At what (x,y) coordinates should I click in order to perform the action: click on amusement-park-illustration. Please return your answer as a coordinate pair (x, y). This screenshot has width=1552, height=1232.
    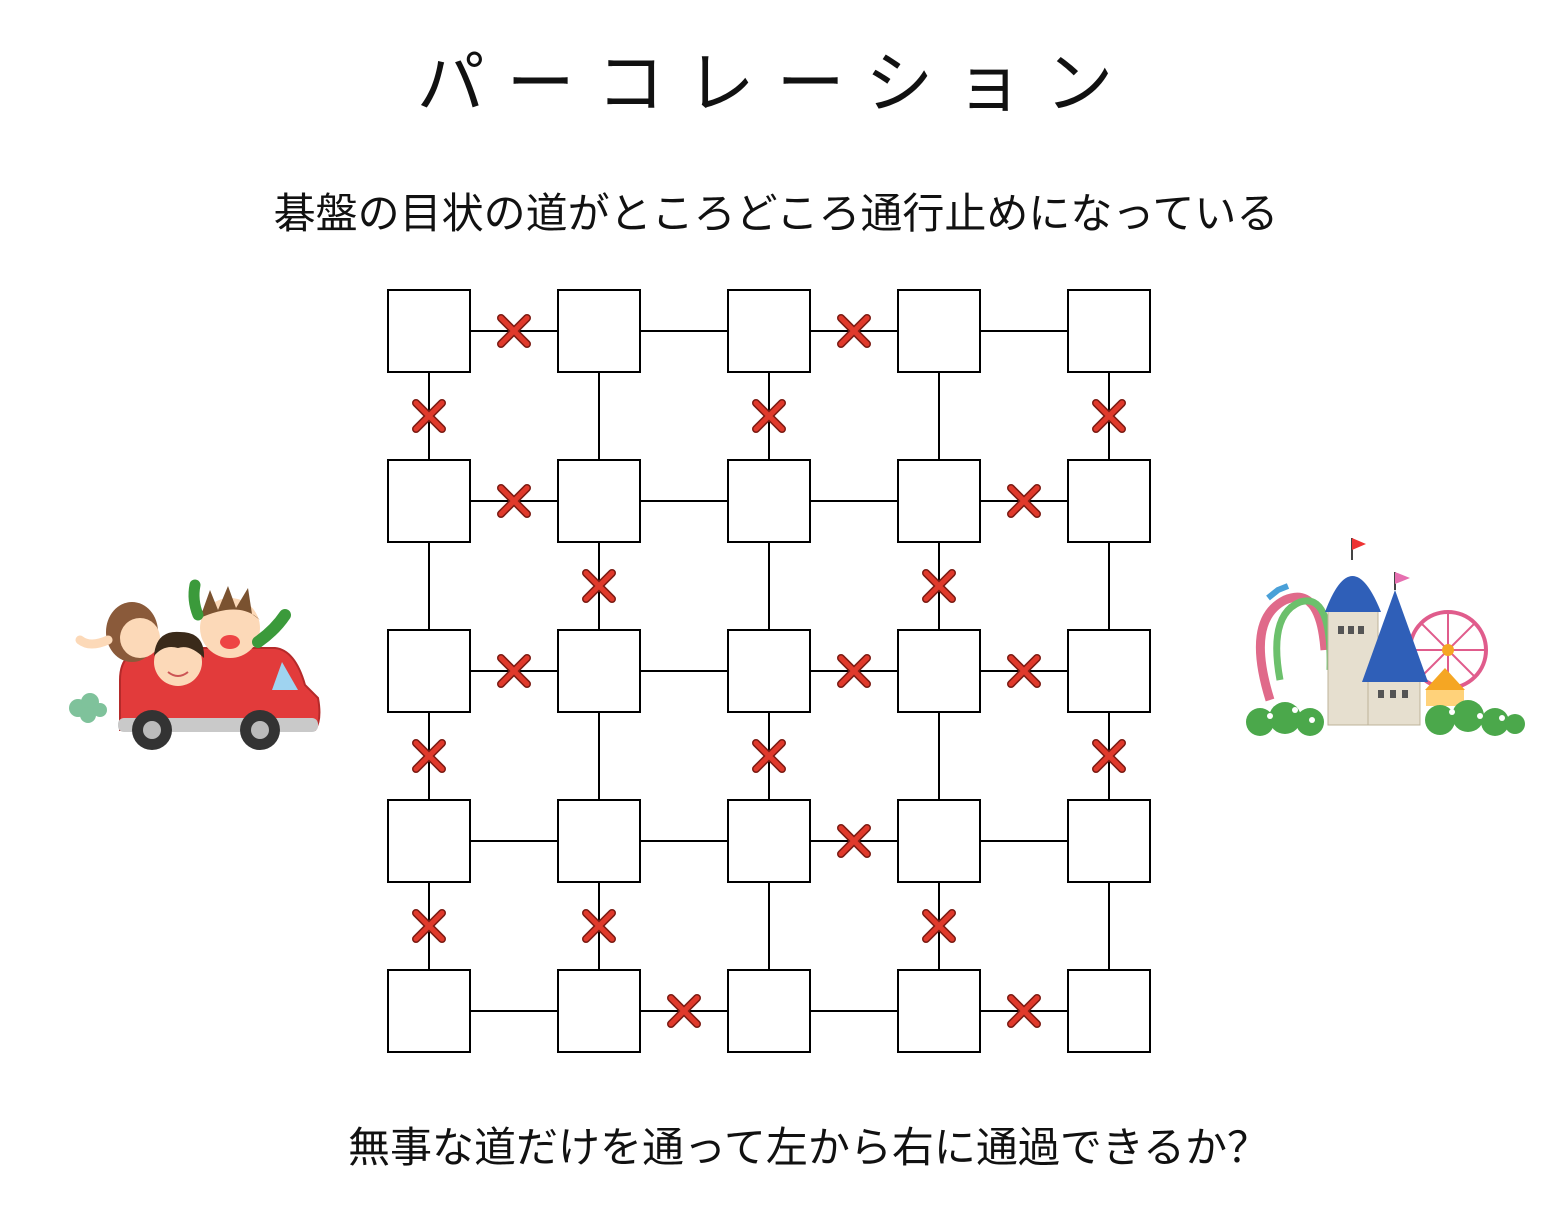
    Looking at the image, I should click on (1385, 637).